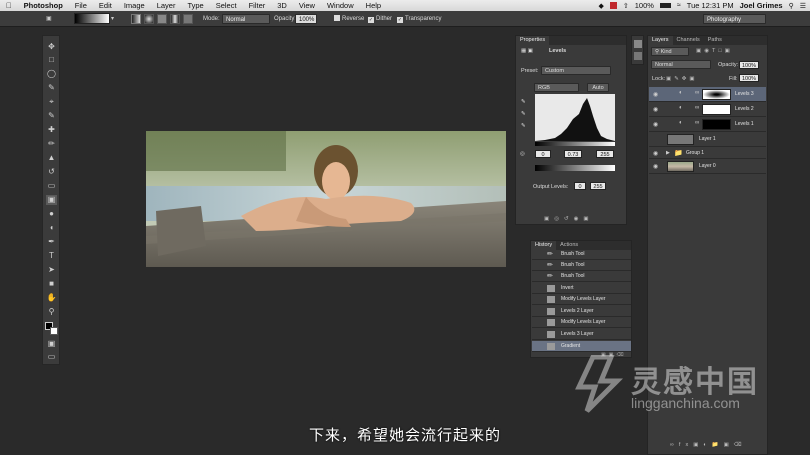  I want to click on preset-select: Custom, so click(576, 70).